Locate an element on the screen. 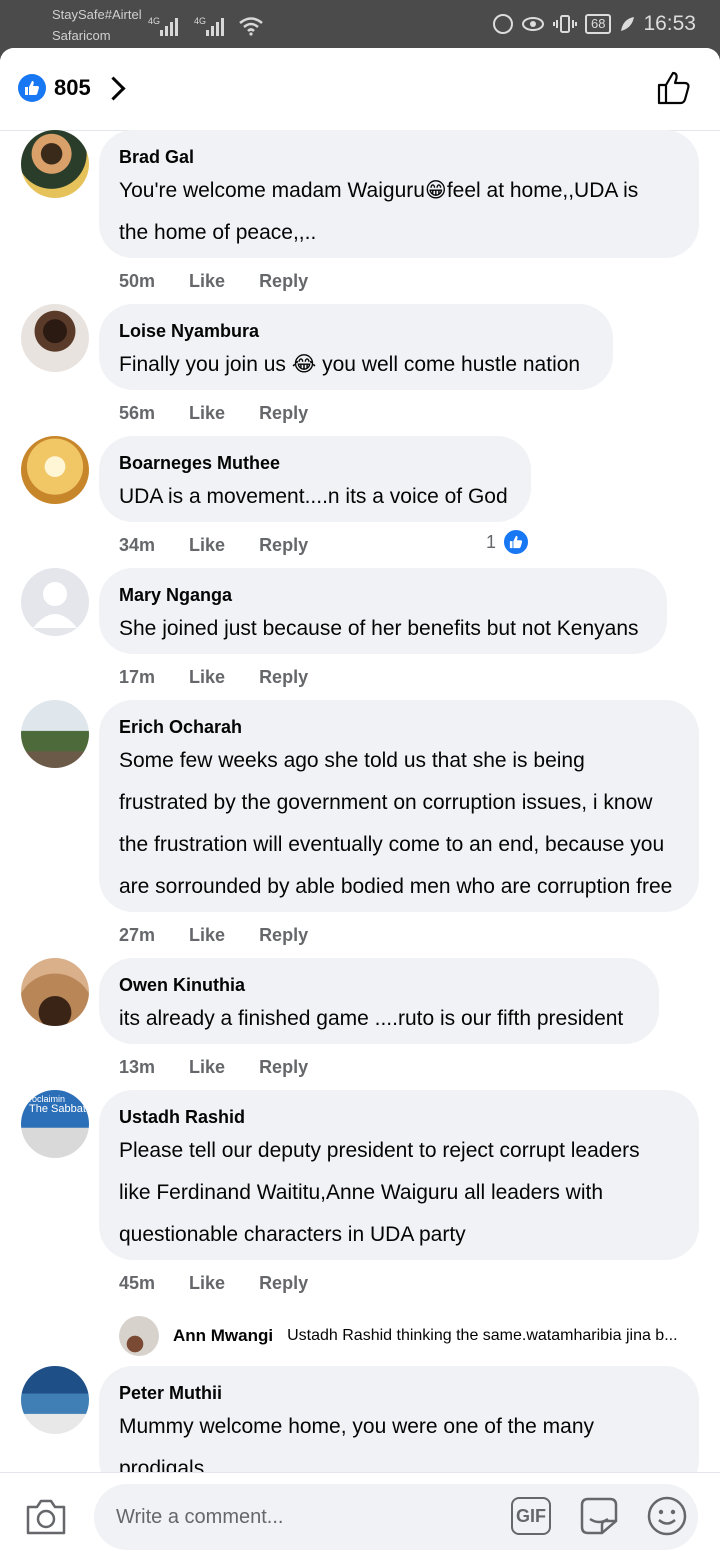 This screenshot has height=1560, width=720. avatar: roclaimin The Sabbat is located at coordinates (55, 1124).